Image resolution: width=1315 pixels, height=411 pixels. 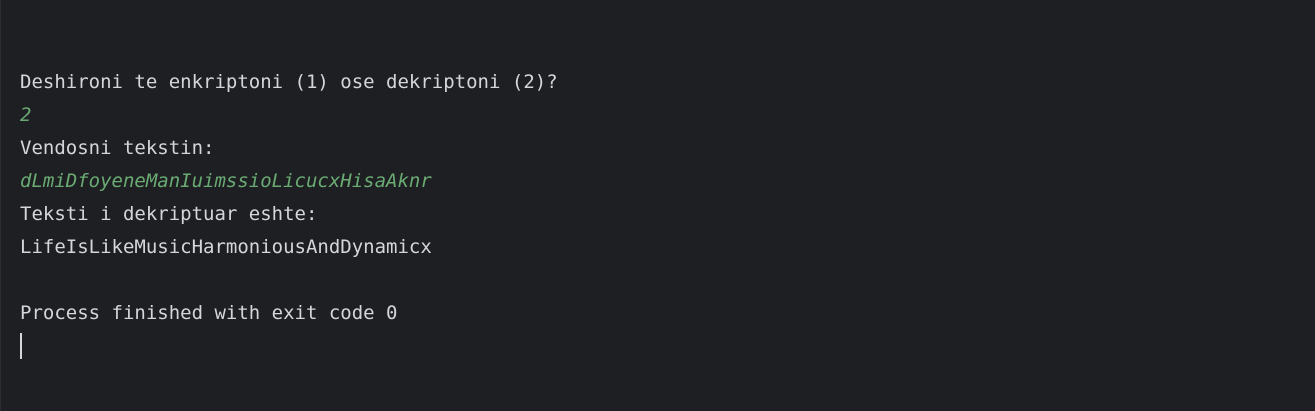 I want to click on console-user-input-choice: 2, so click(x=26, y=115).